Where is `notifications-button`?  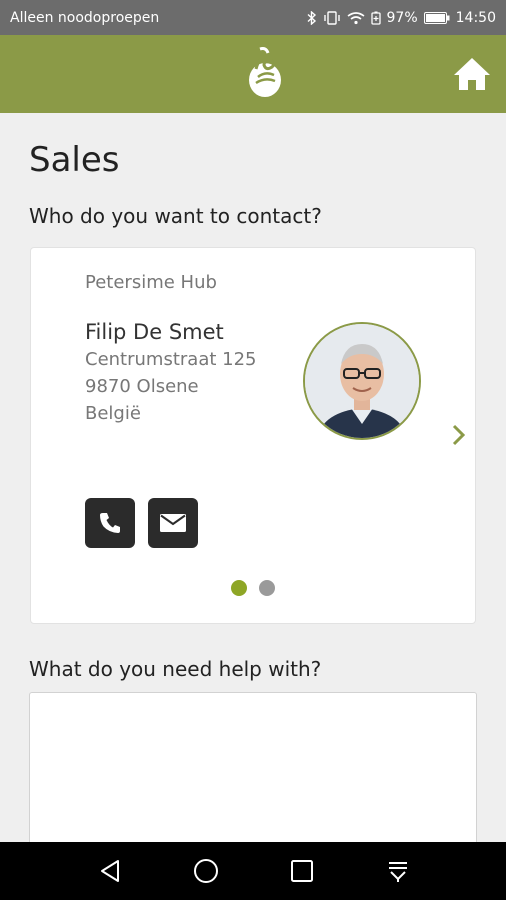
notifications-button is located at coordinates (398, 871).